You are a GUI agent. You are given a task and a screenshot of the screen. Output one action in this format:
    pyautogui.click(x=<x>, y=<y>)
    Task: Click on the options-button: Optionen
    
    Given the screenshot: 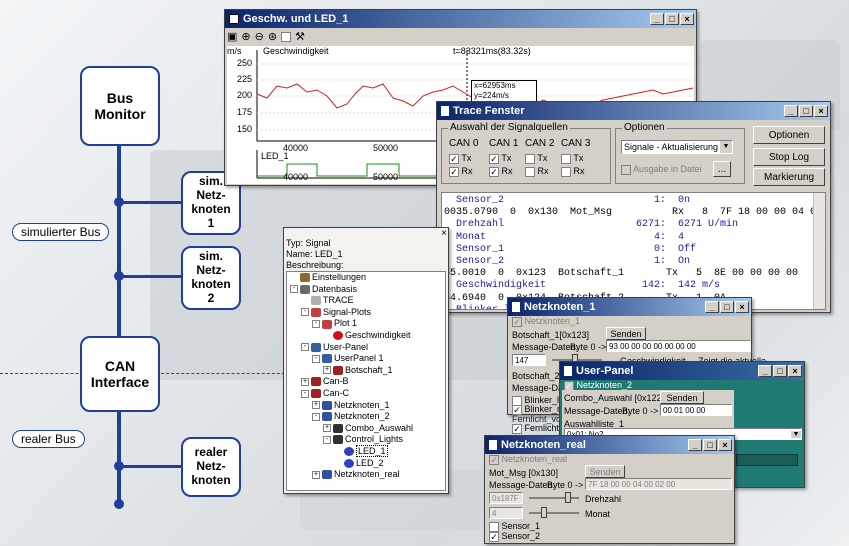 What is the action you would take?
    pyautogui.click(x=789, y=135)
    